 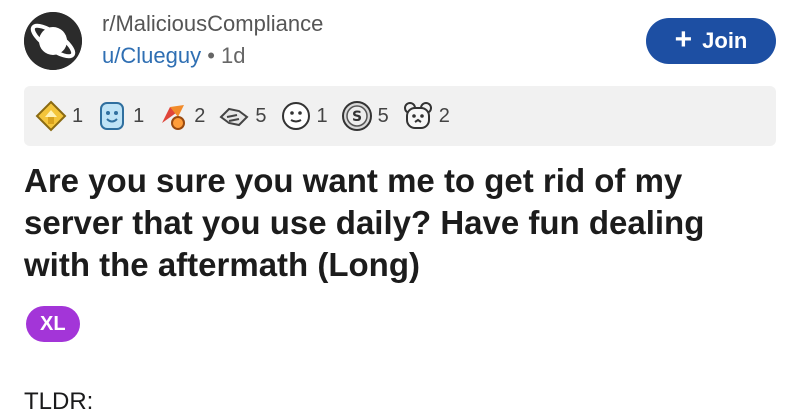 What do you see at coordinates (174, 117) in the screenshot?
I see `rocket-like-award-icon` at bounding box center [174, 117].